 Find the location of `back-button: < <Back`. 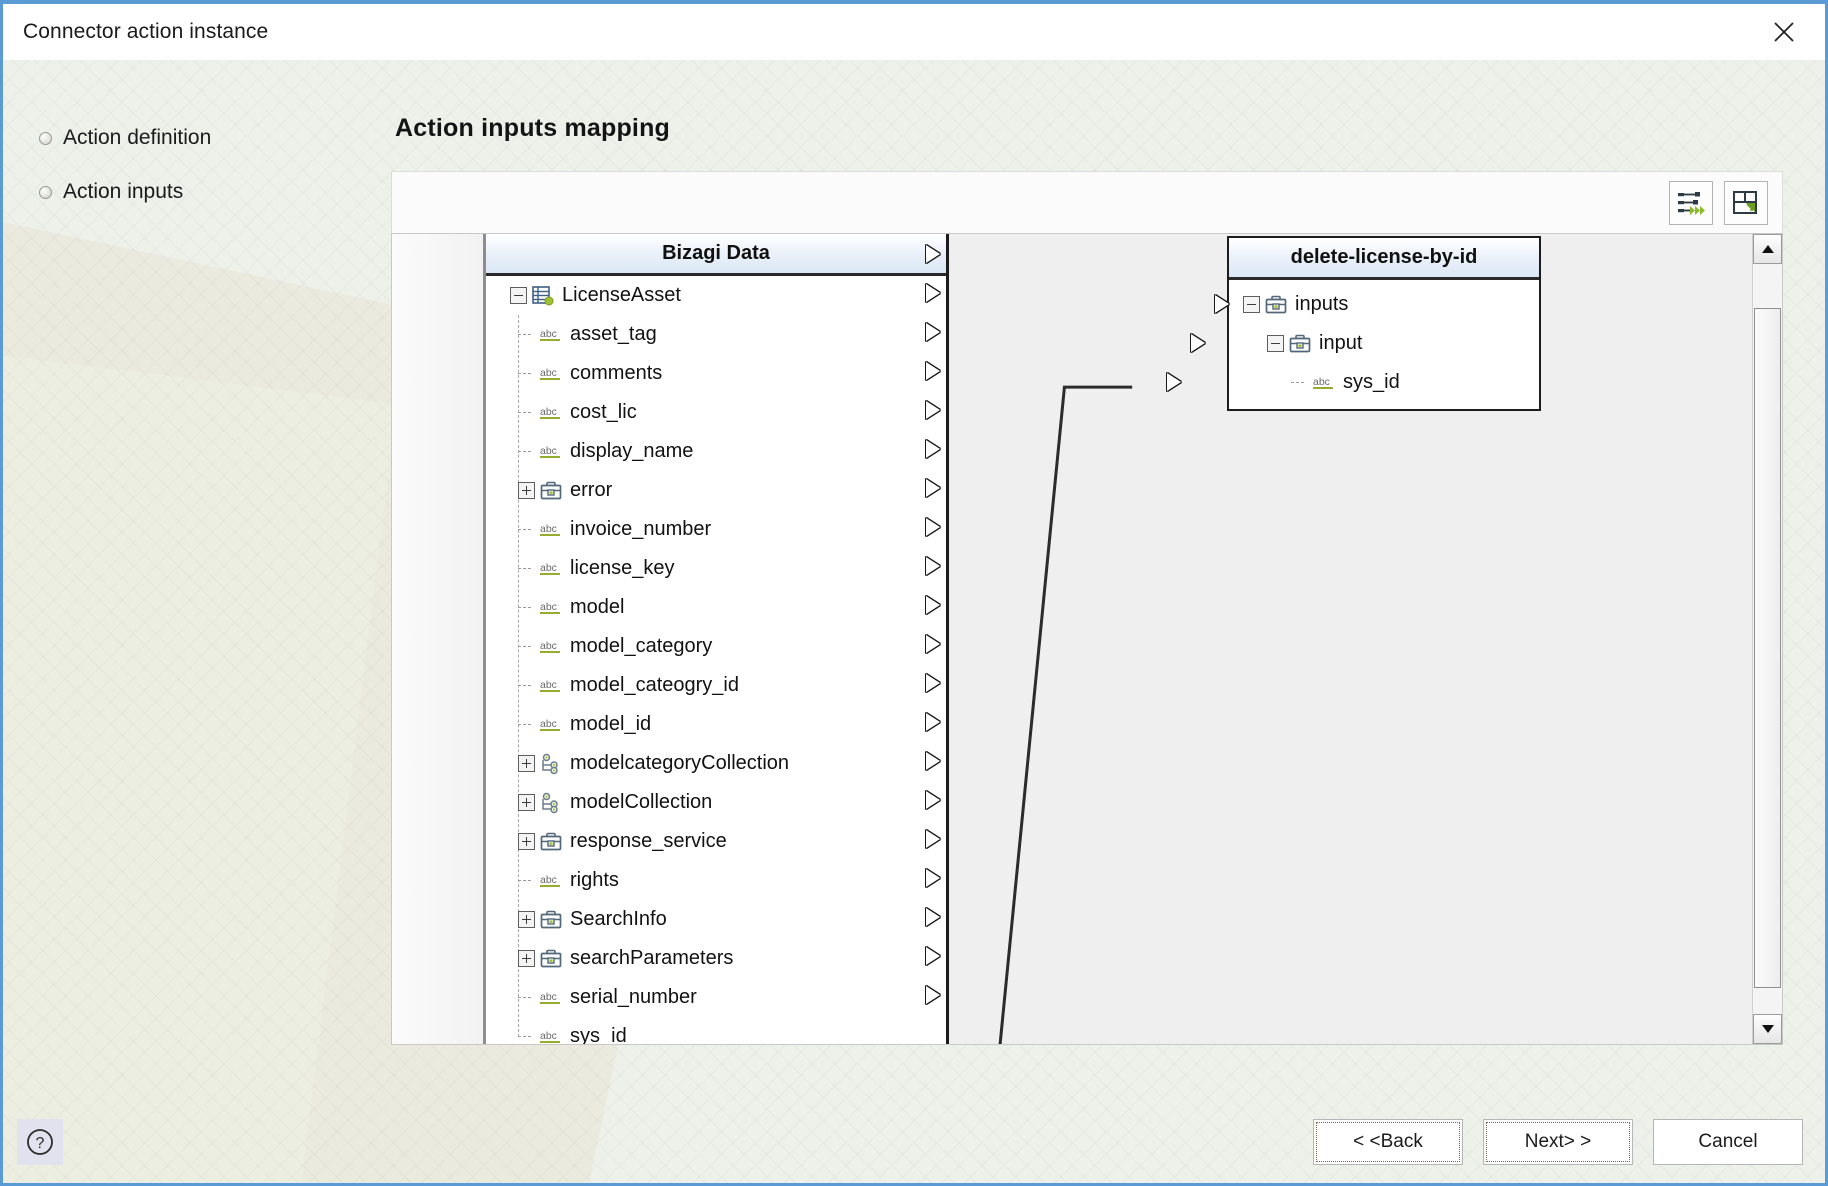

back-button: < <Back is located at coordinates (1388, 1142).